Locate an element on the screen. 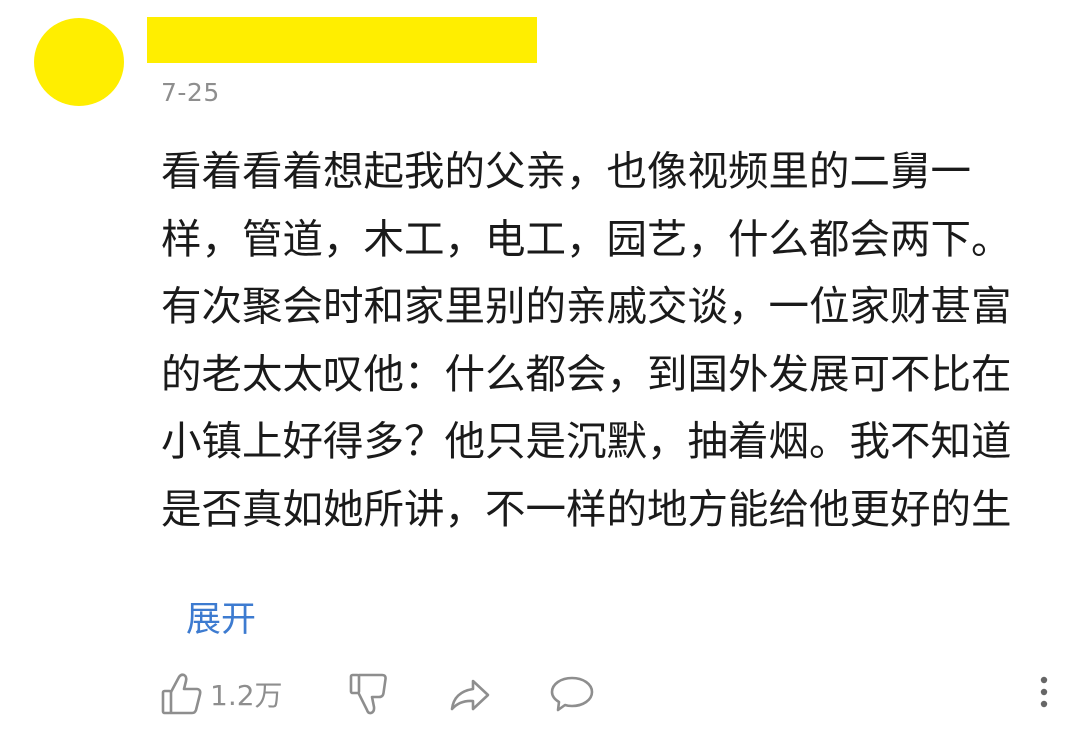 This screenshot has height=738, width=1080. comment-date: 7-25 is located at coordinates (190, 92).